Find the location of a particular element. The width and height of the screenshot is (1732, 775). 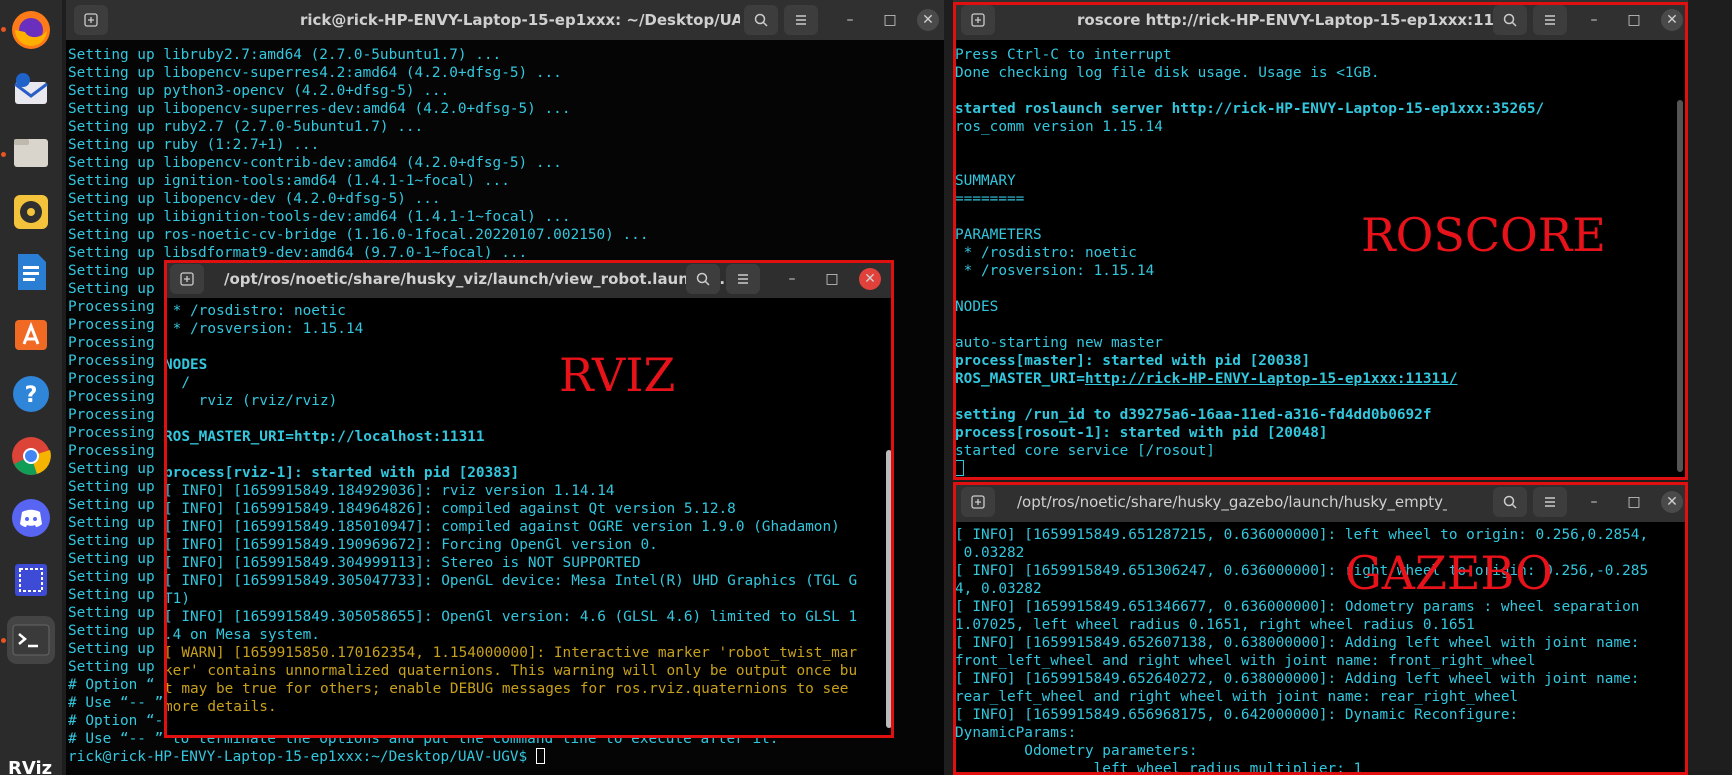

terminal-line: SUMMARY is located at coordinates (985, 181).